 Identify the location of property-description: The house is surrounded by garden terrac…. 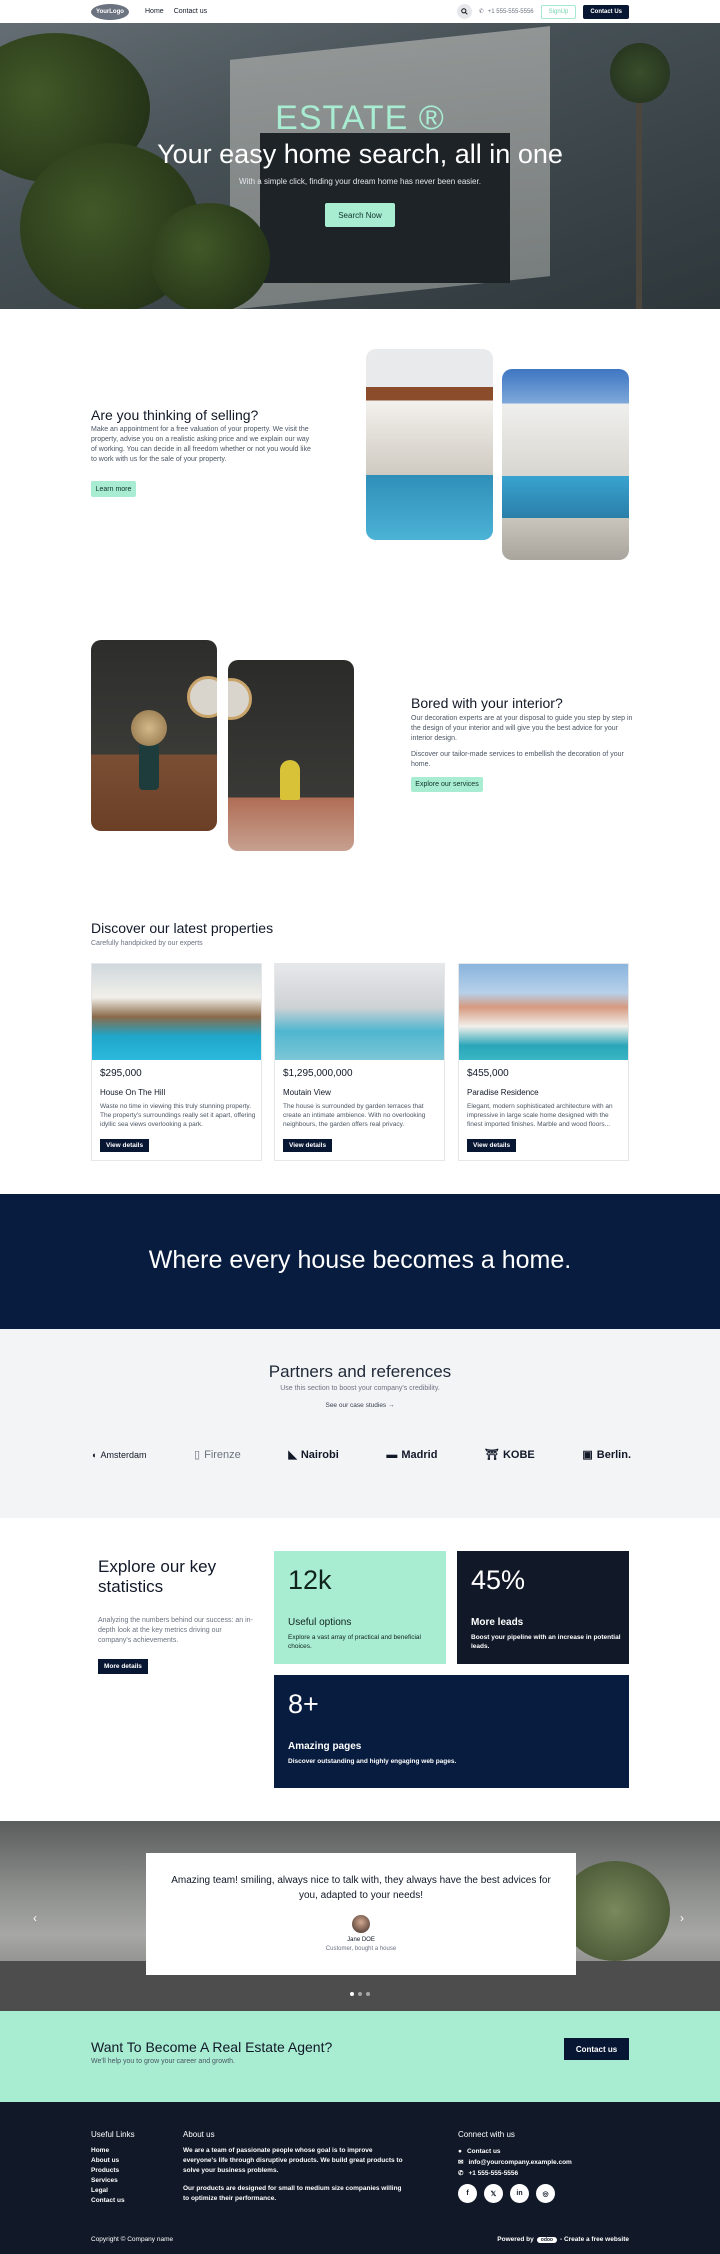
(354, 1115).